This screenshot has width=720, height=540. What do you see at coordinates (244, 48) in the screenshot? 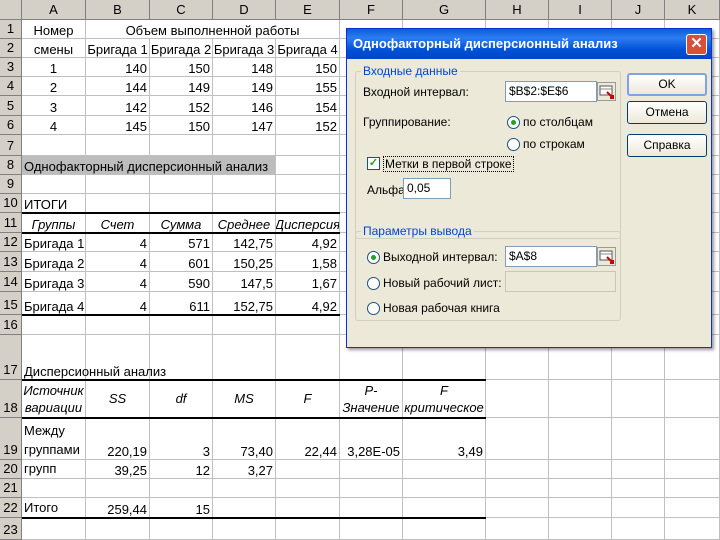
I see `brigade-header: Бригада 3` at bounding box center [244, 48].